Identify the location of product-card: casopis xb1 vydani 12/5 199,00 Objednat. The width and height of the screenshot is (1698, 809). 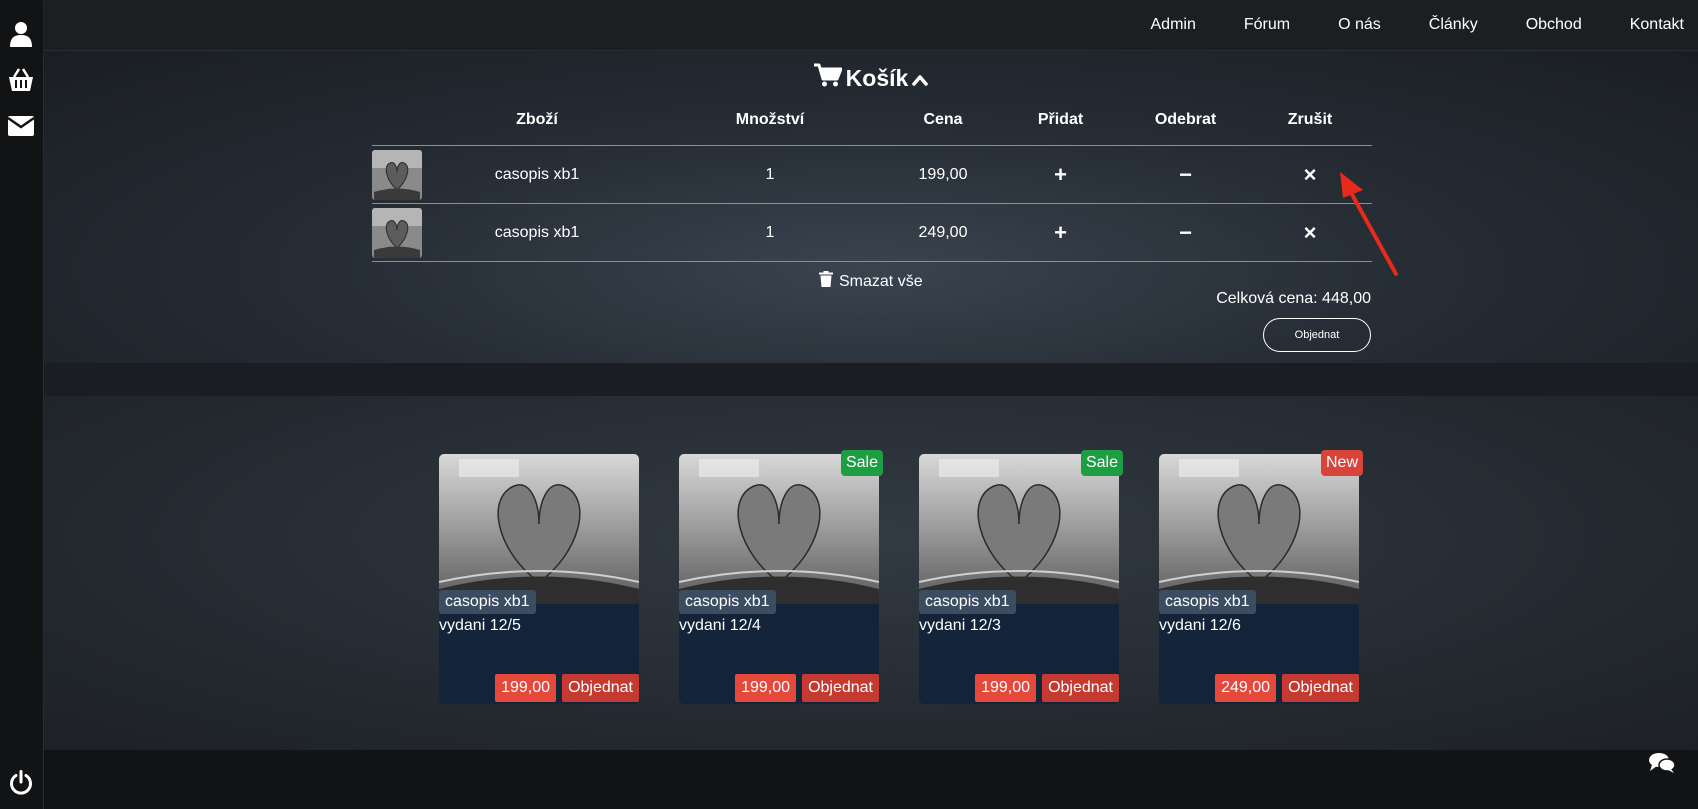
(539, 579).